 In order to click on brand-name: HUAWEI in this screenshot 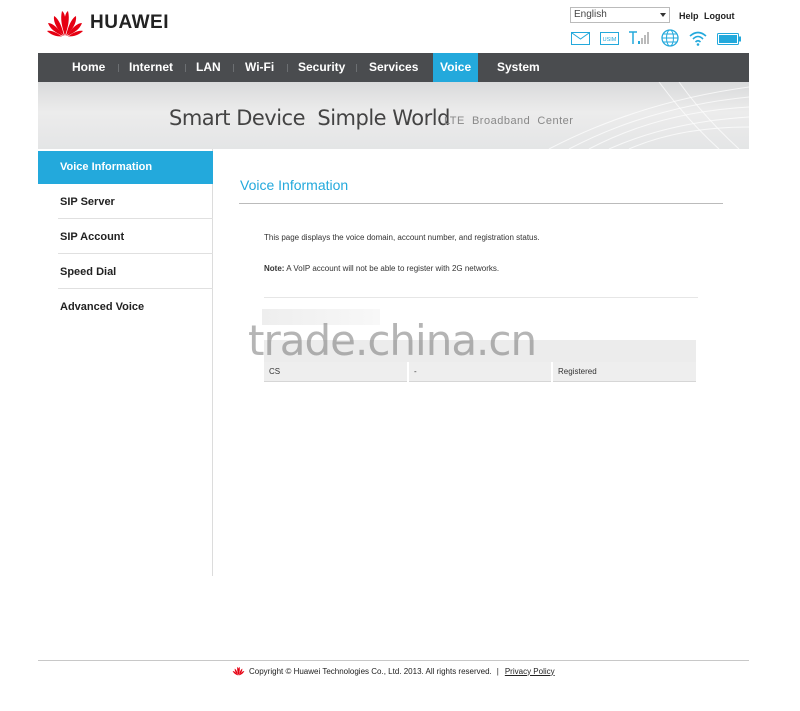, I will do `click(129, 22)`.